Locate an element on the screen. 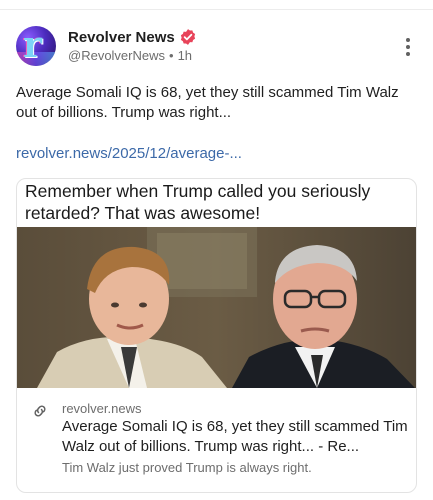 The width and height of the screenshot is (433, 500). avatar: r is located at coordinates (36, 46).